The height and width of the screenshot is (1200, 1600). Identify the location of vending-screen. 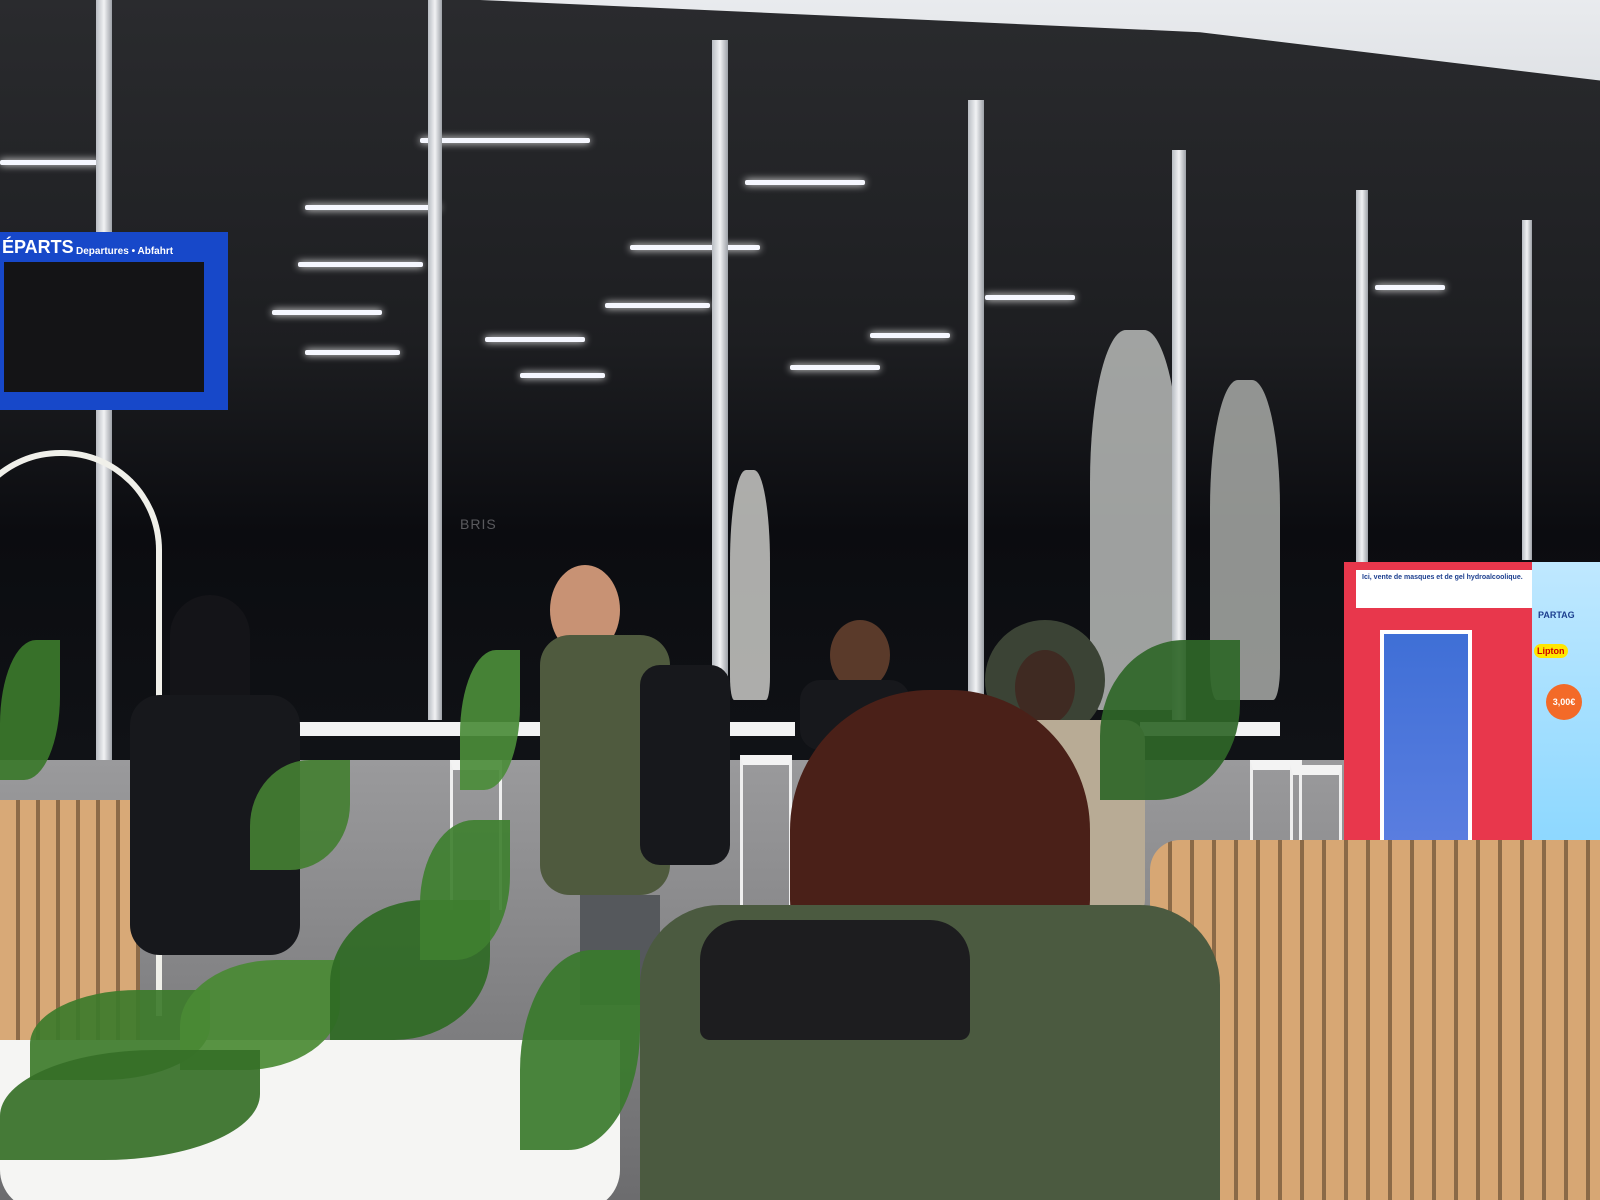
(1426, 742).